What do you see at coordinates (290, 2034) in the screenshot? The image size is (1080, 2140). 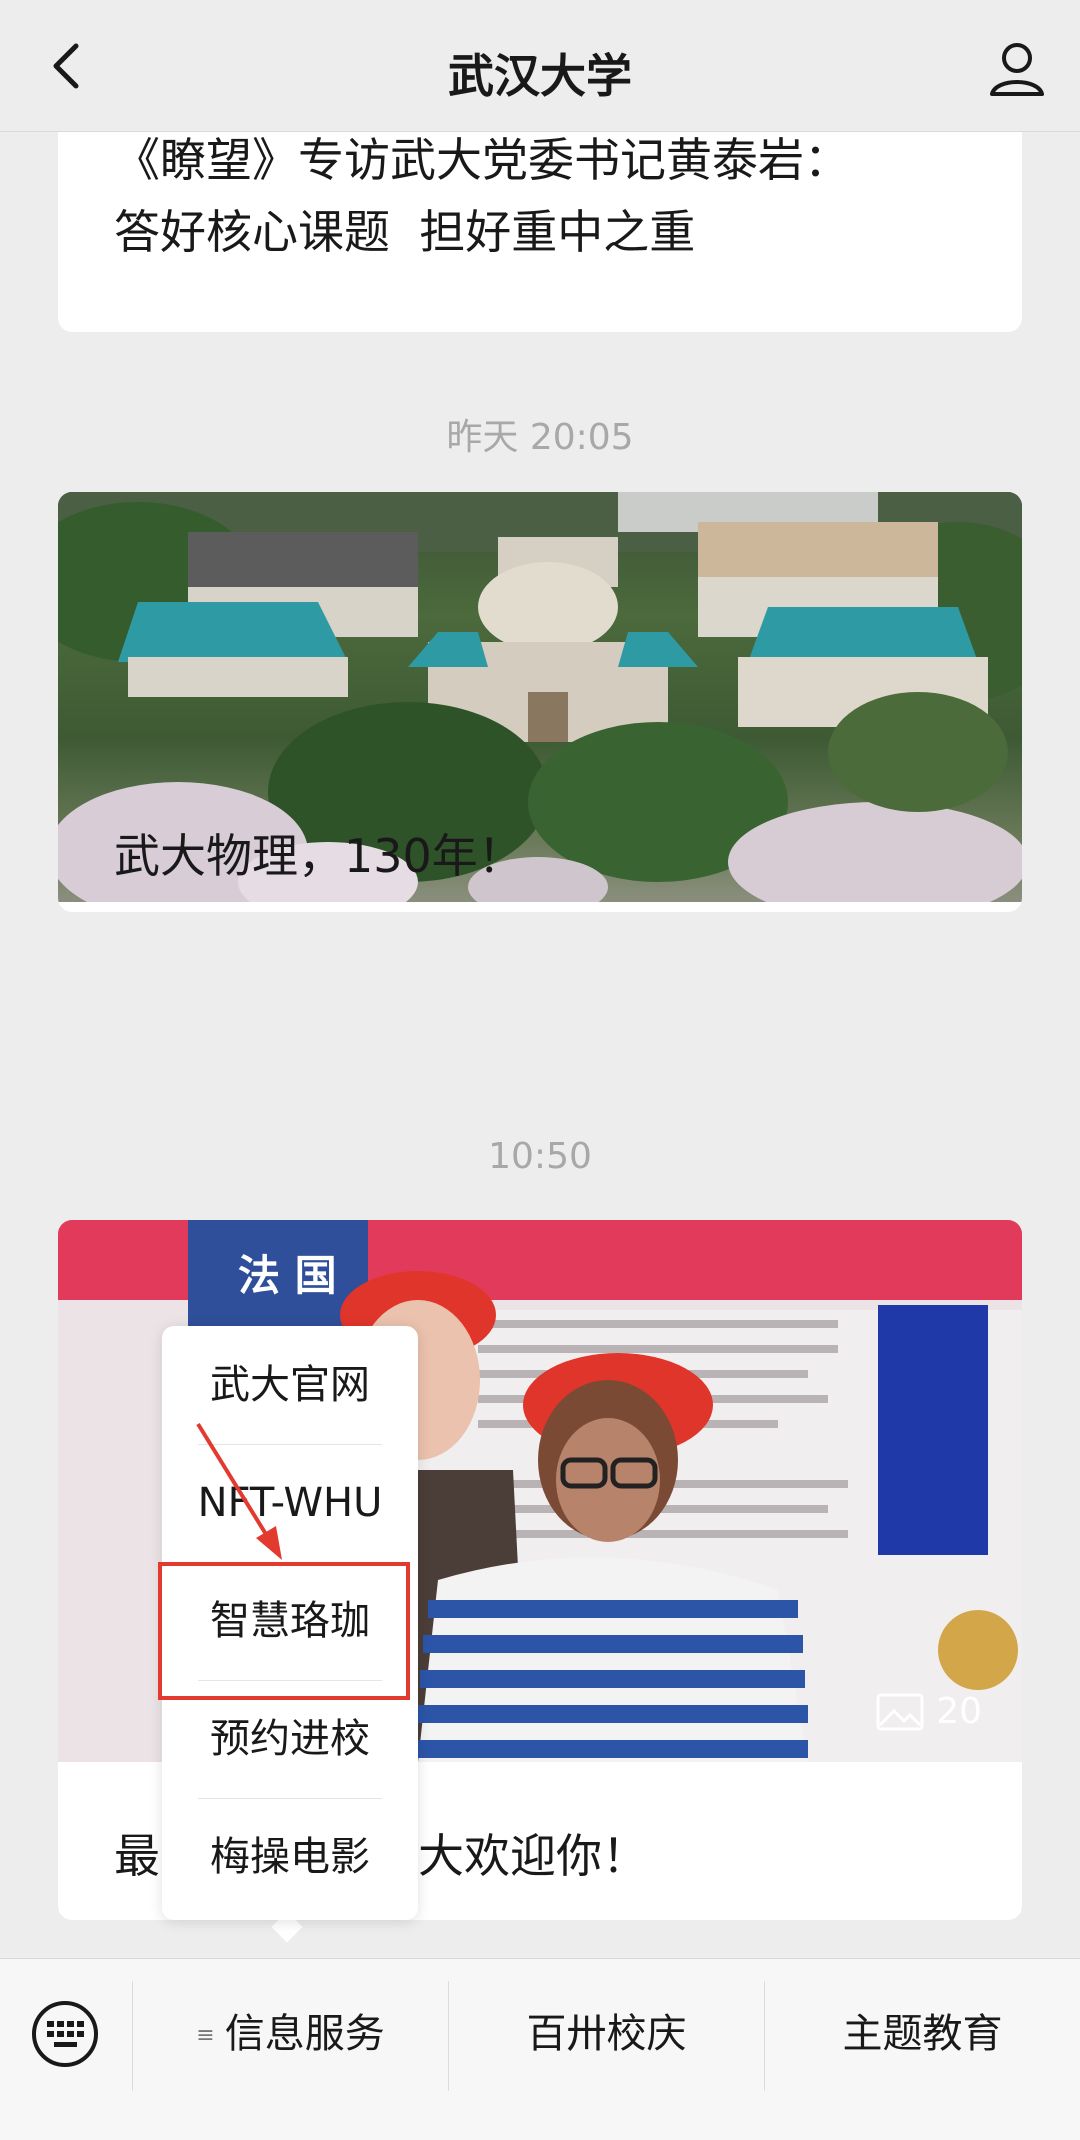 I see `menu-info-services: ≡ 信息服务` at bounding box center [290, 2034].